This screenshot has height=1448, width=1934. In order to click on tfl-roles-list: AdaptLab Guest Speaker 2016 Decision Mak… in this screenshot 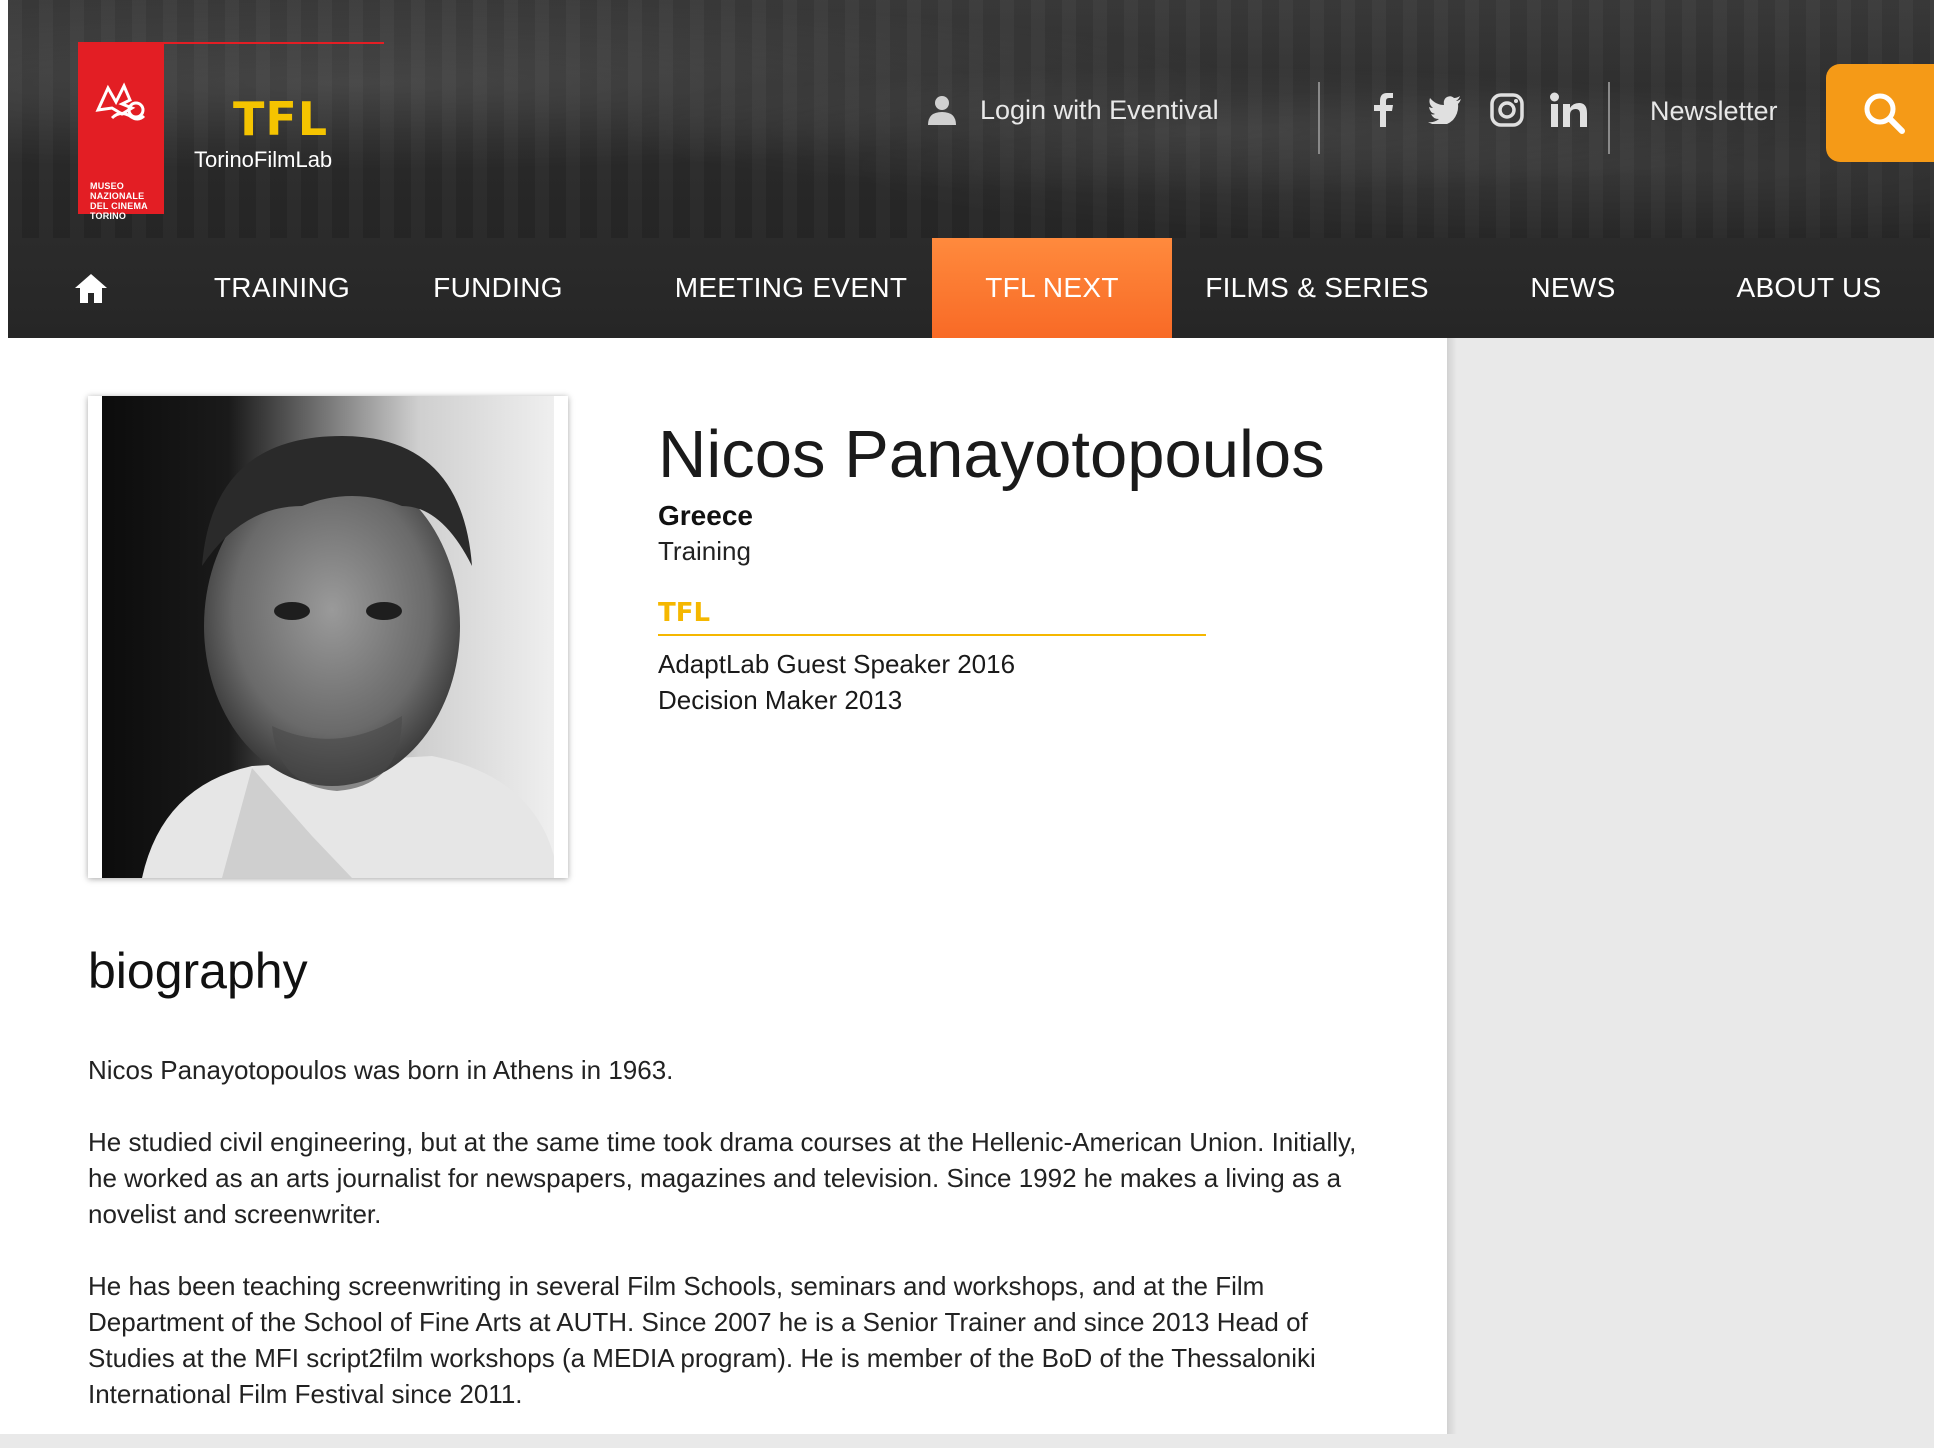, I will do `click(836, 682)`.